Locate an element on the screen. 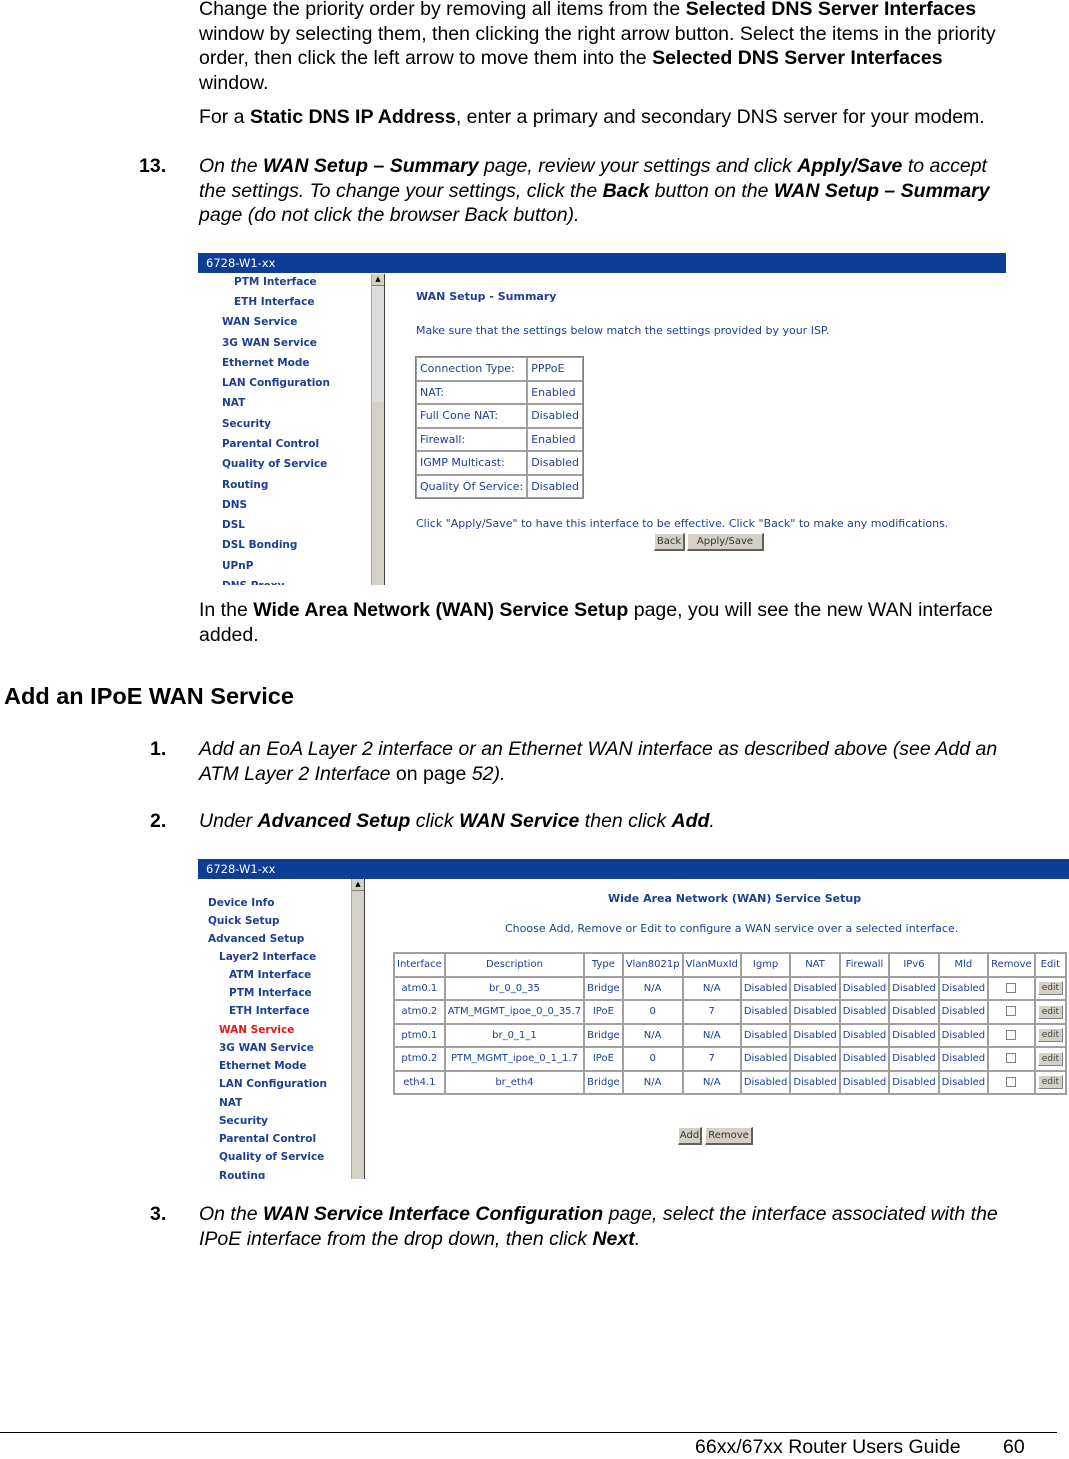 The image size is (1069, 1459). text: window. is located at coordinates (234, 82).